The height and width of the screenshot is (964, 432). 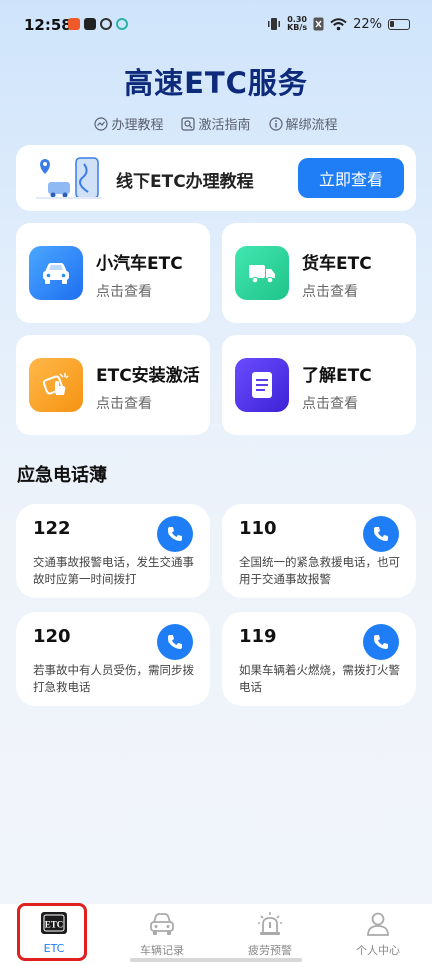 What do you see at coordinates (258, 636) in the screenshot?
I see `phone-number: 119` at bounding box center [258, 636].